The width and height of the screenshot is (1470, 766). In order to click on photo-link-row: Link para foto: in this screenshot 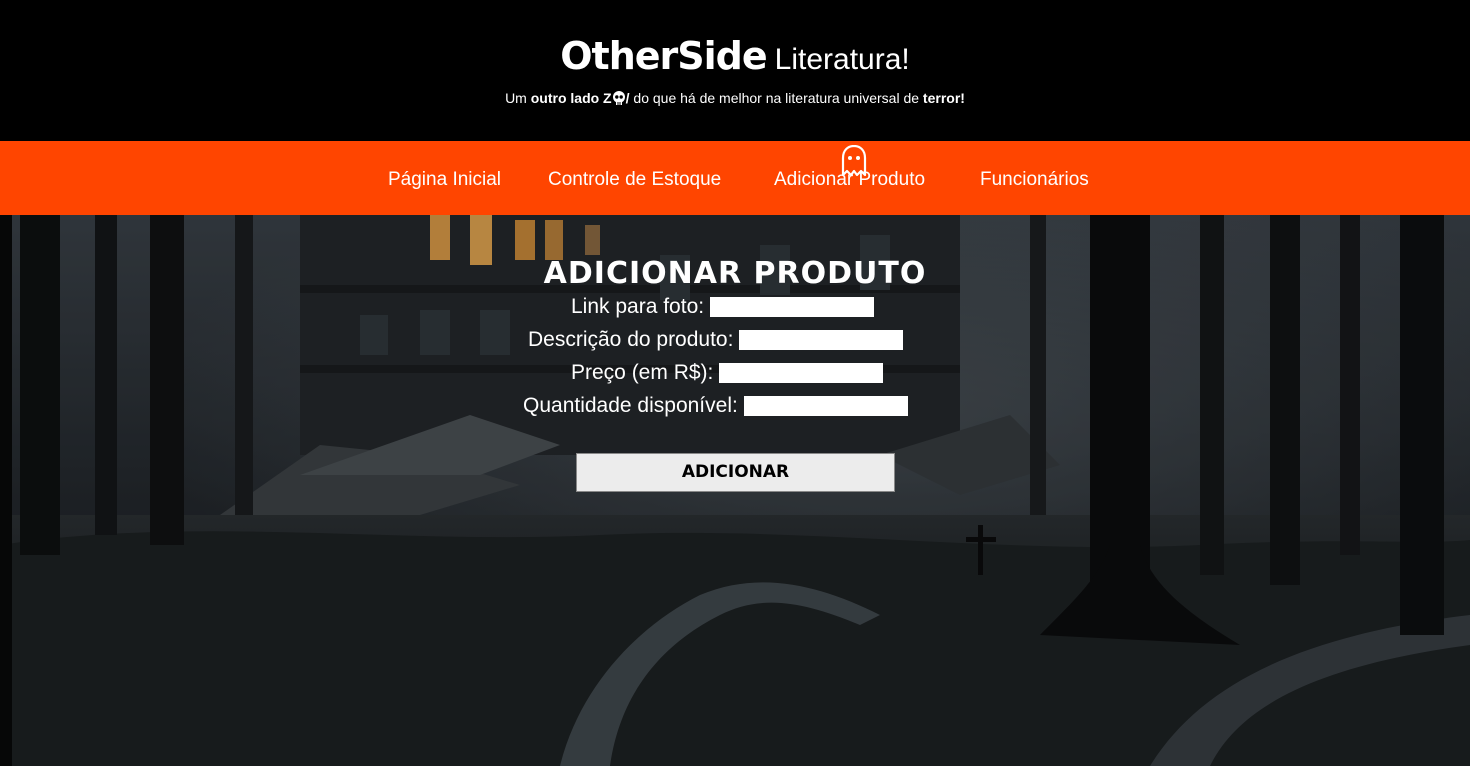, I will do `click(723, 310)`.